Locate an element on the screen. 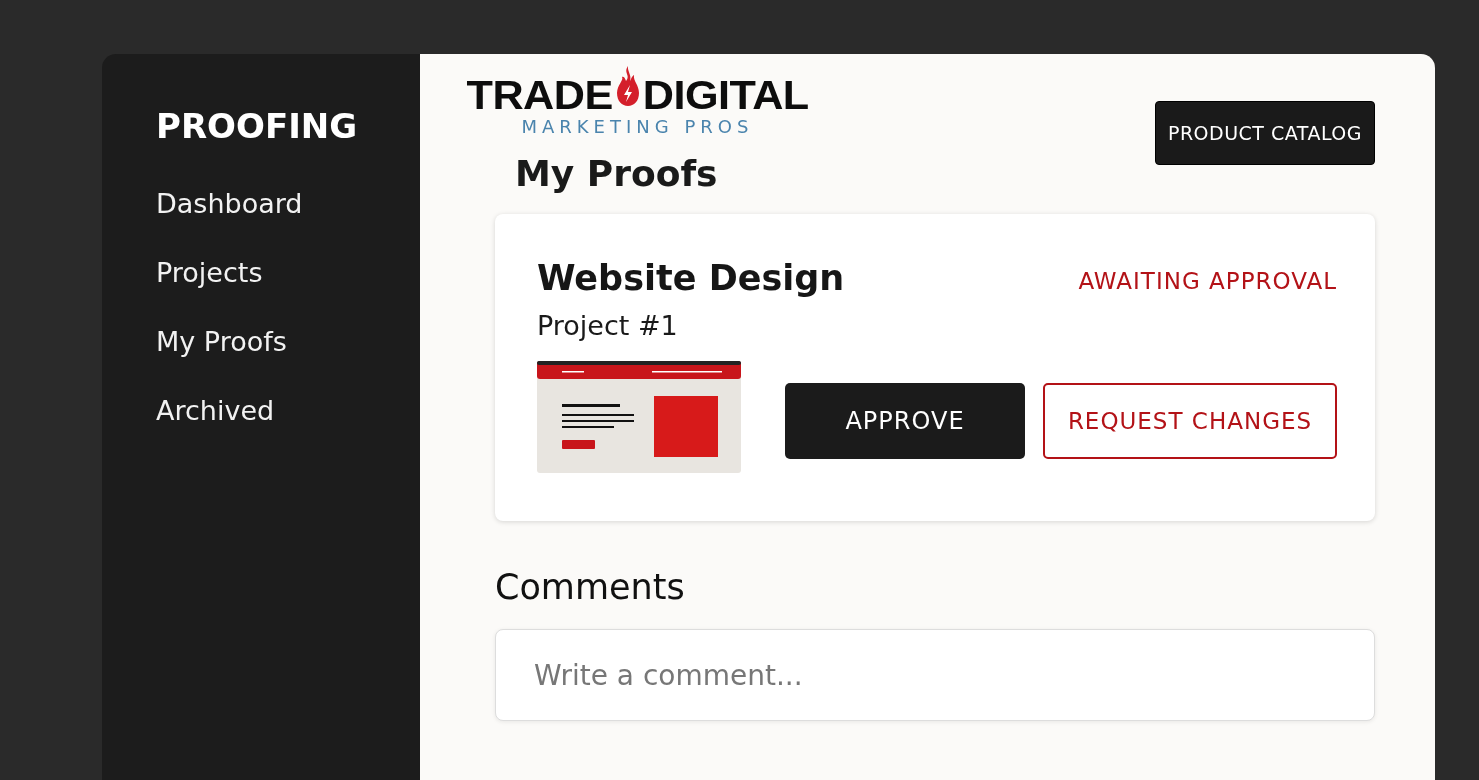 The width and height of the screenshot is (1479, 780). page-title: My Proofs is located at coordinates (617, 173).